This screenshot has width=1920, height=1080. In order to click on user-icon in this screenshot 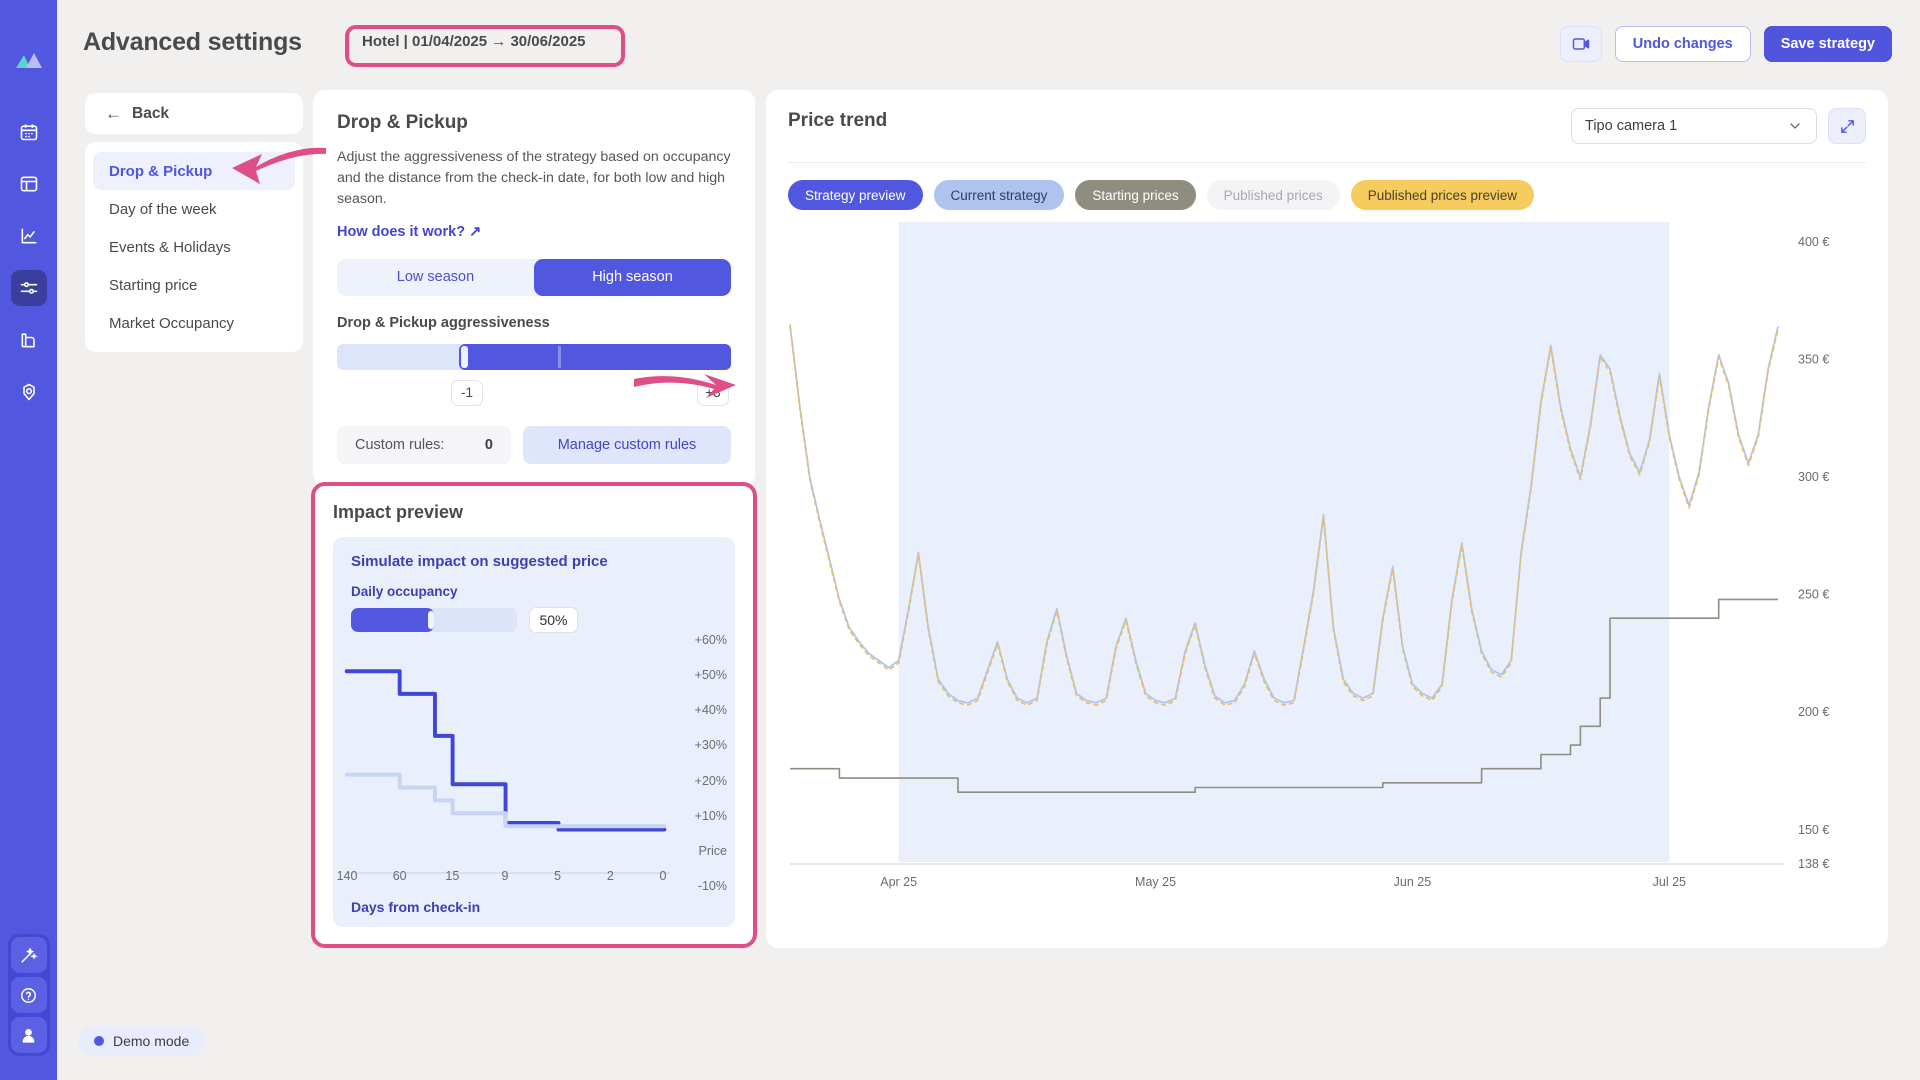, I will do `click(28, 1035)`.